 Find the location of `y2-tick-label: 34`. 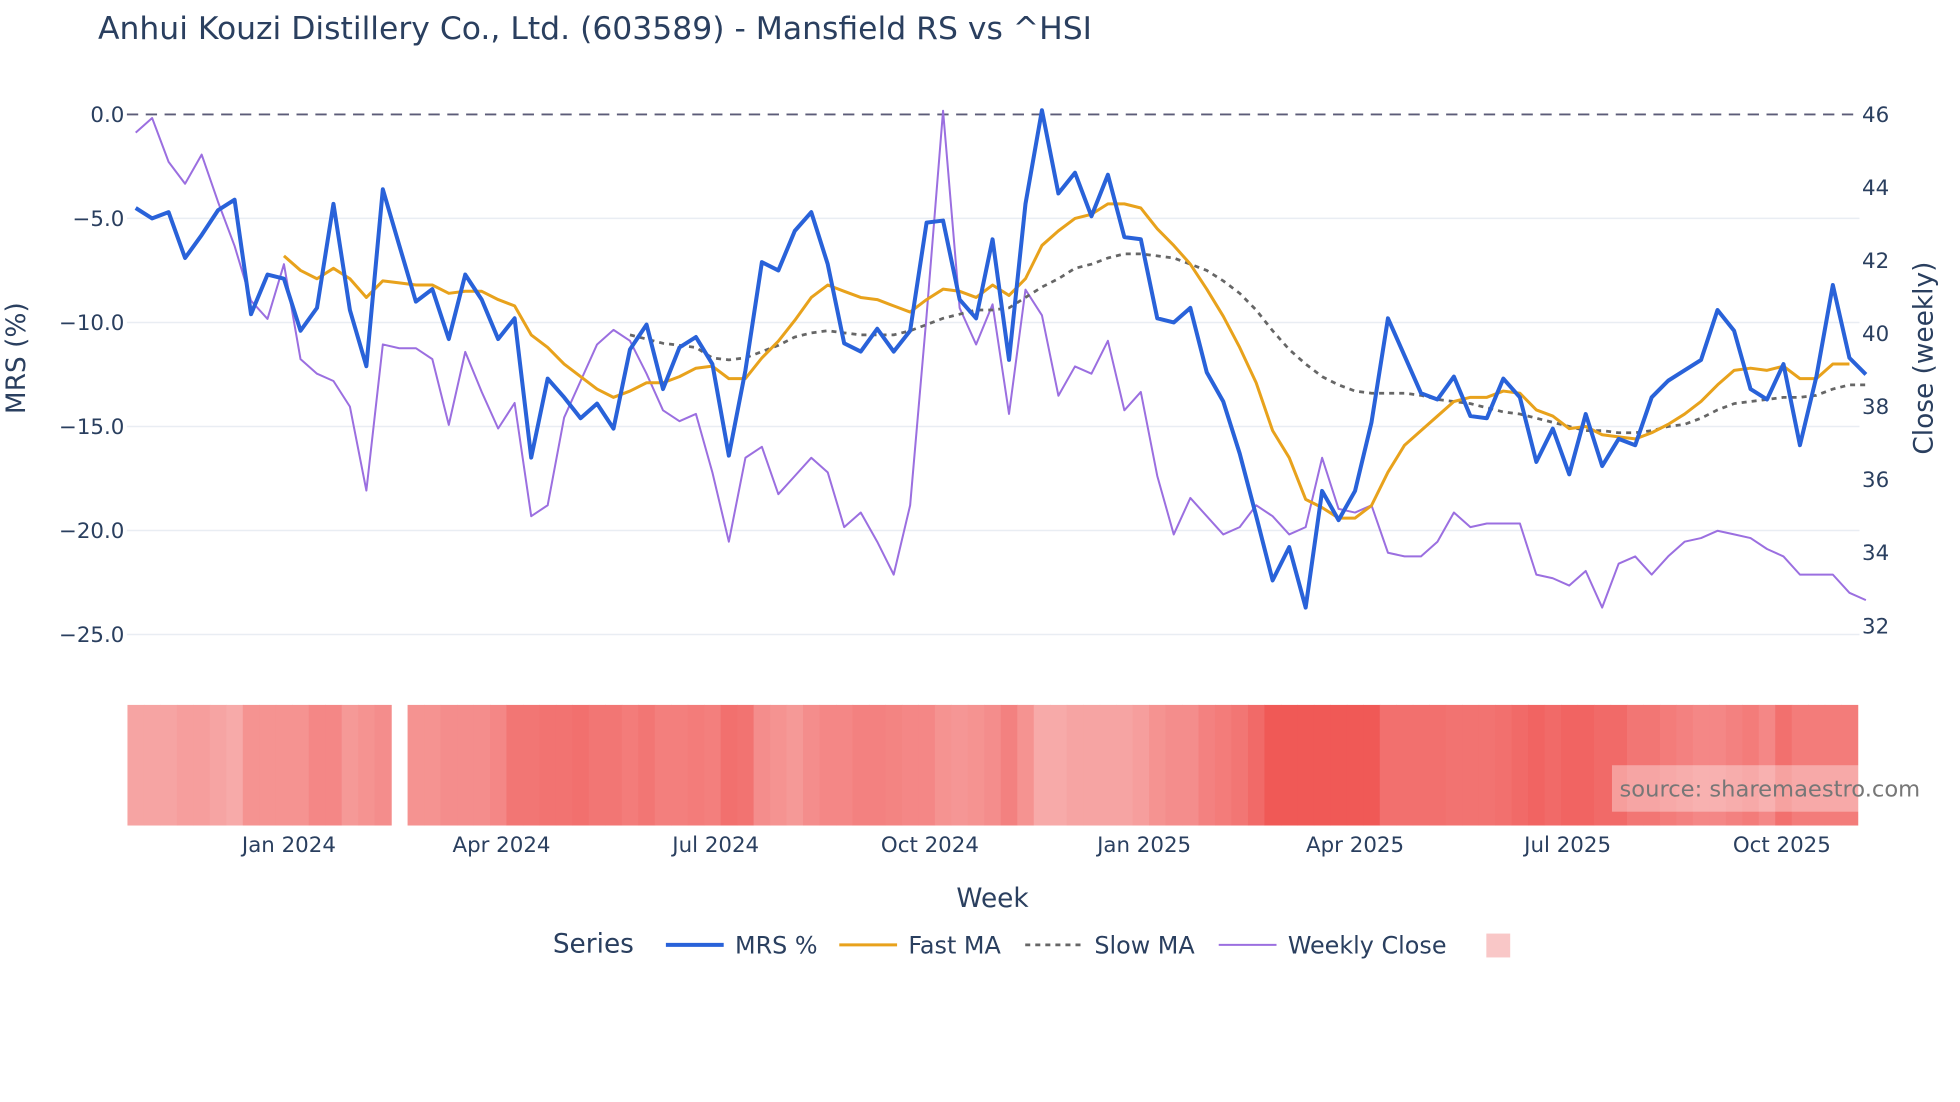

y2-tick-label: 34 is located at coordinates (1875, 553).